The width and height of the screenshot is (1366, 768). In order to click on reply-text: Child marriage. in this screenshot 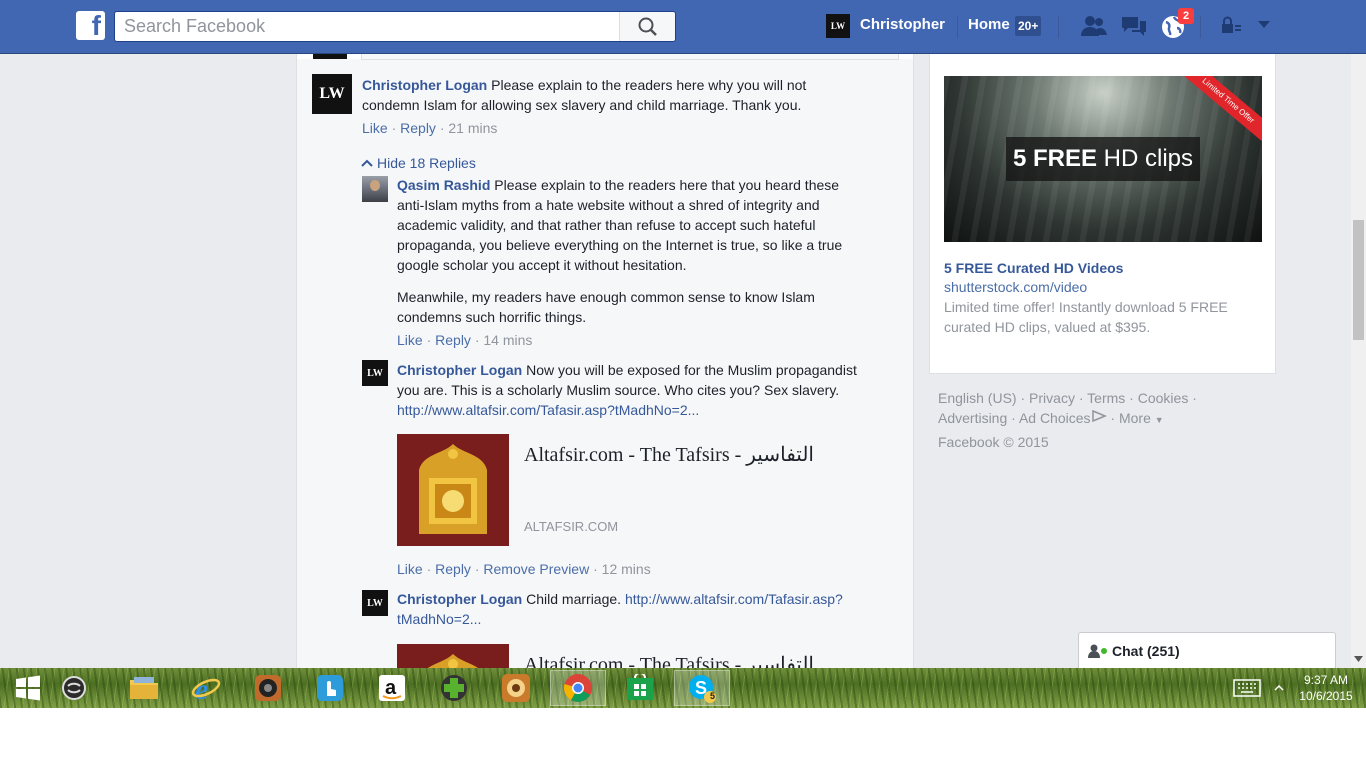, I will do `click(573, 599)`.